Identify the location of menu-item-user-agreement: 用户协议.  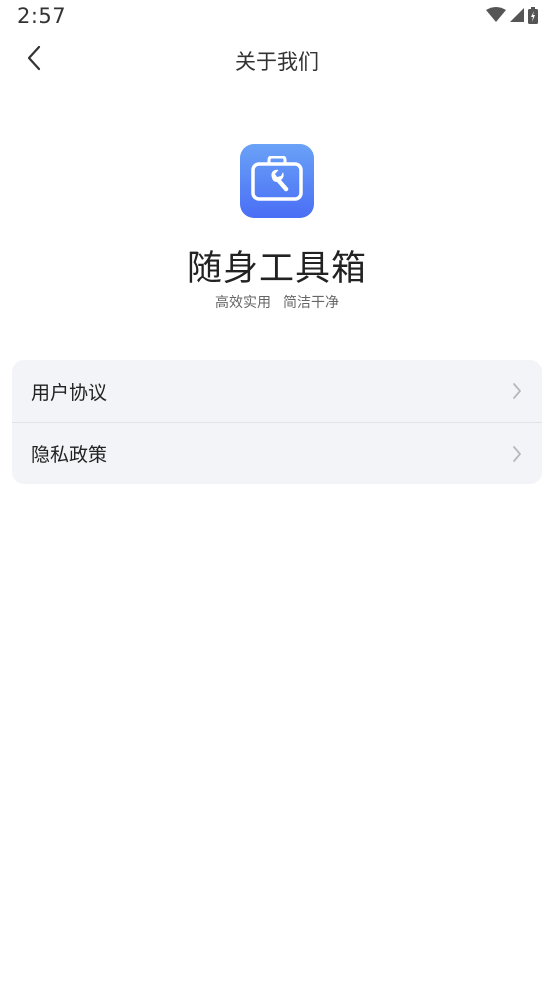
(277, 391).